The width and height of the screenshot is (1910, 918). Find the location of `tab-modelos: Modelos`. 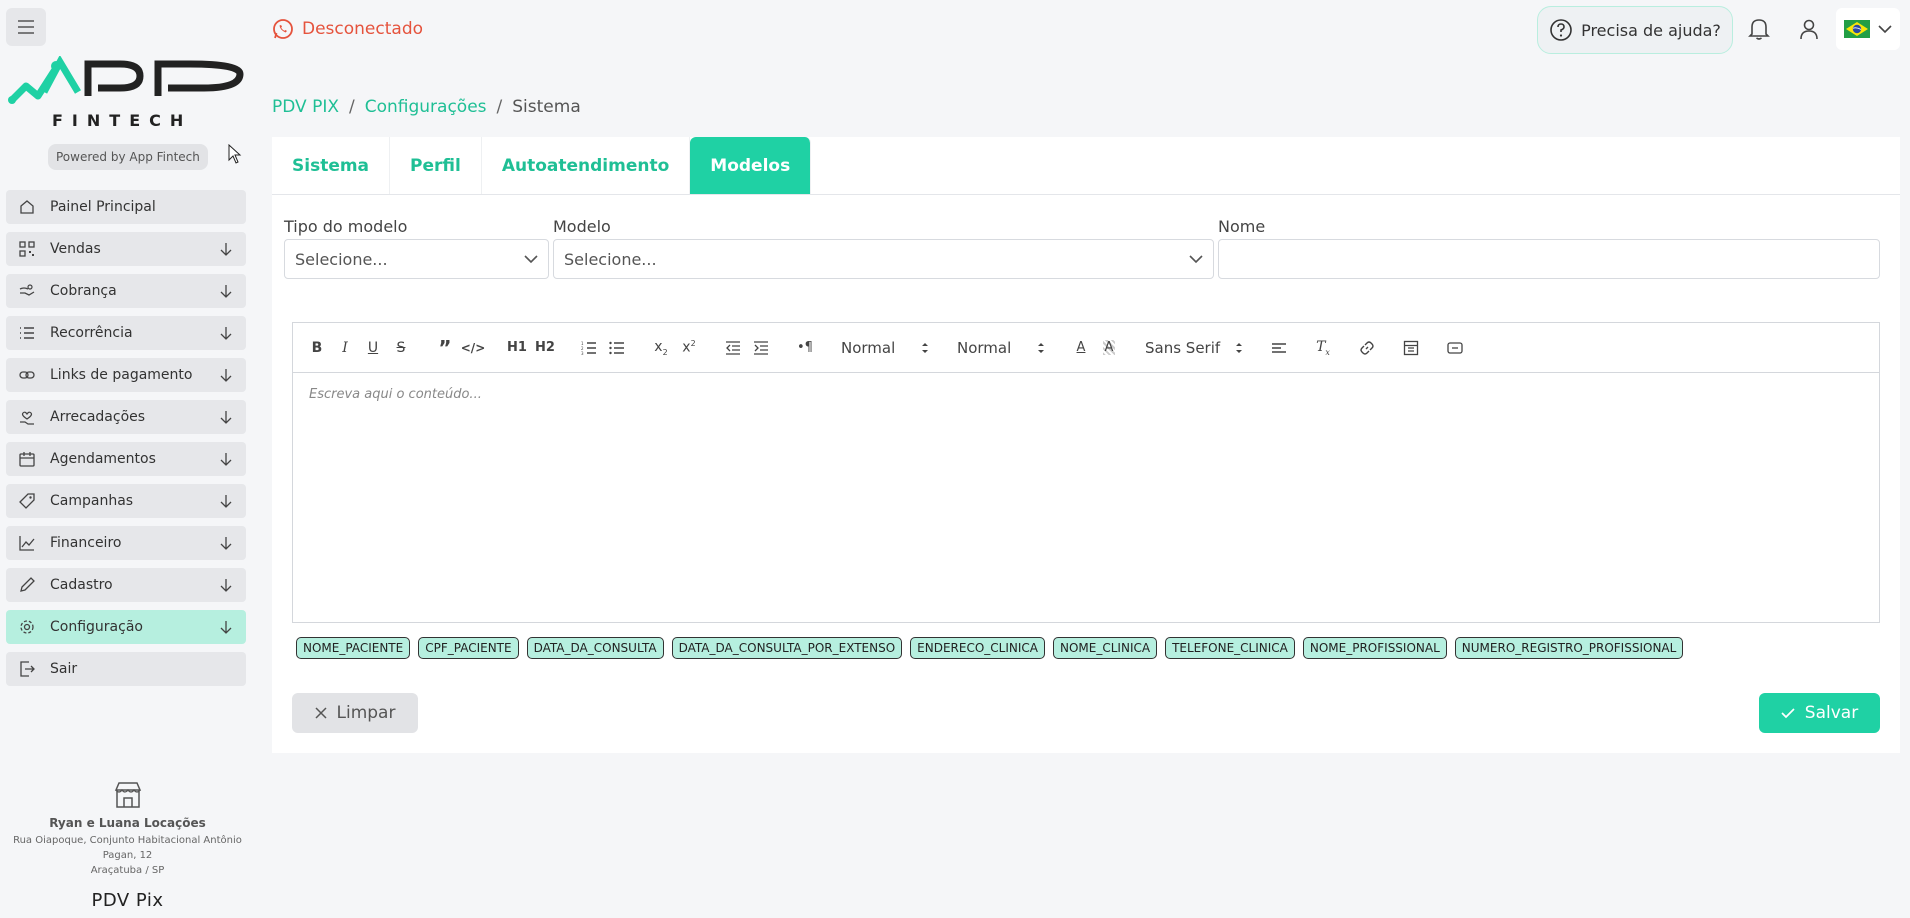

tab-modelos: Modelos is located at coordinates (751, 165).